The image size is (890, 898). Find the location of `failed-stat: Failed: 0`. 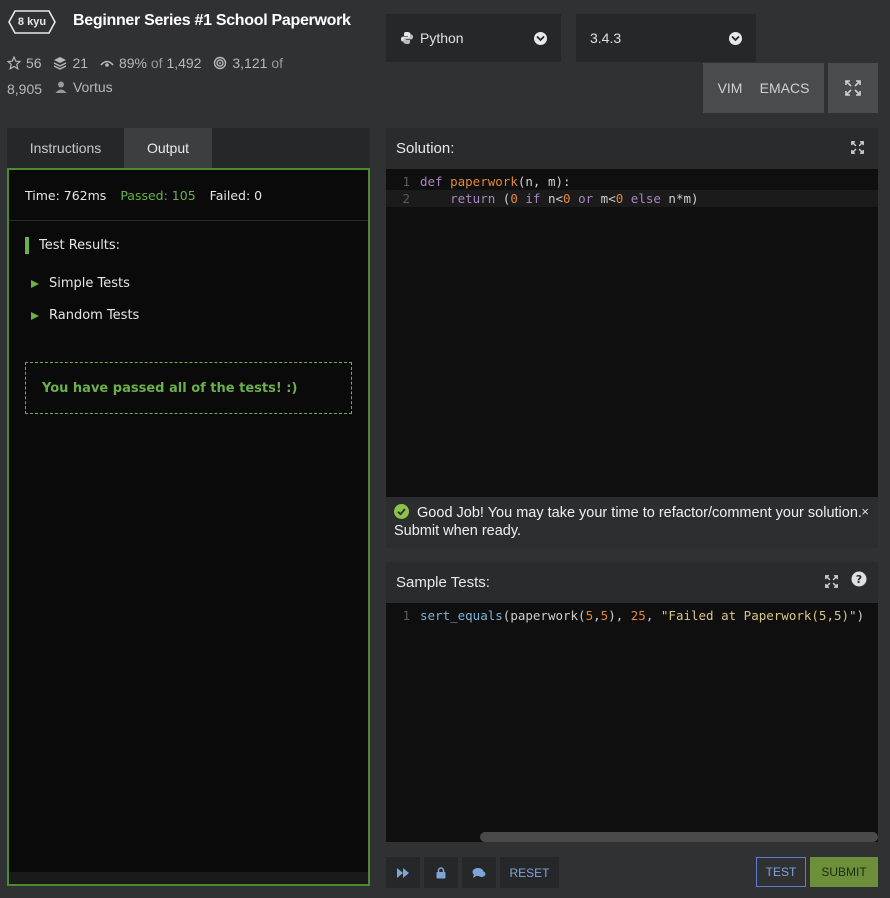

failed-stat: Failed: 0 is located at coordinates (236, 195).